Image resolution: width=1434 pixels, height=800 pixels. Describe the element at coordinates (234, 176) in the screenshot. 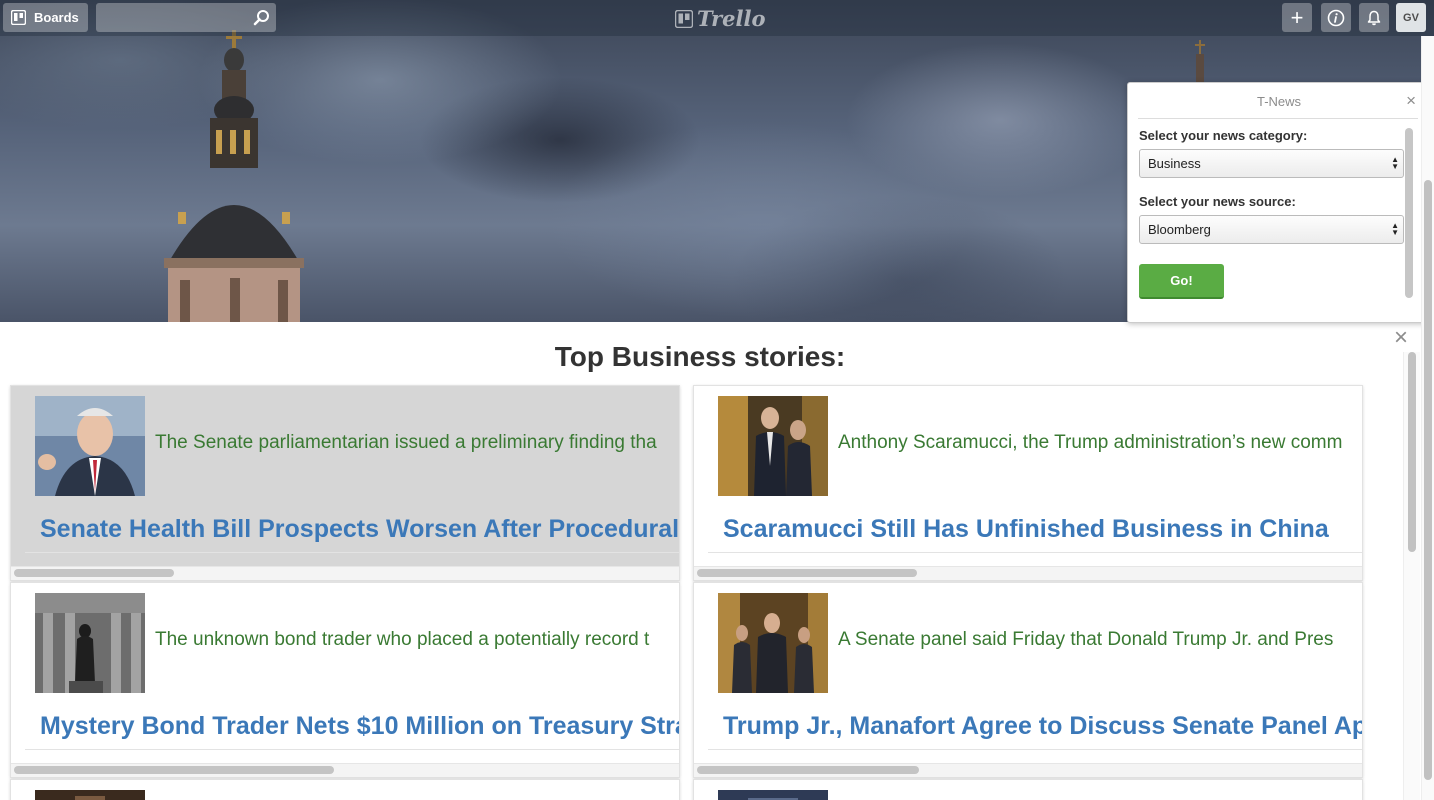

I see `church-tower-image` at that location.